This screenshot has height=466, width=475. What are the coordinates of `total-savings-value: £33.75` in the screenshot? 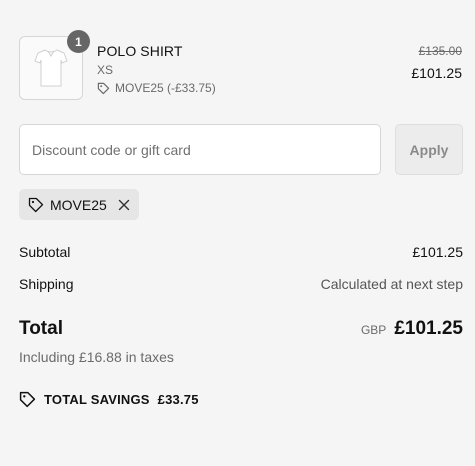 It's located at (178, 399).